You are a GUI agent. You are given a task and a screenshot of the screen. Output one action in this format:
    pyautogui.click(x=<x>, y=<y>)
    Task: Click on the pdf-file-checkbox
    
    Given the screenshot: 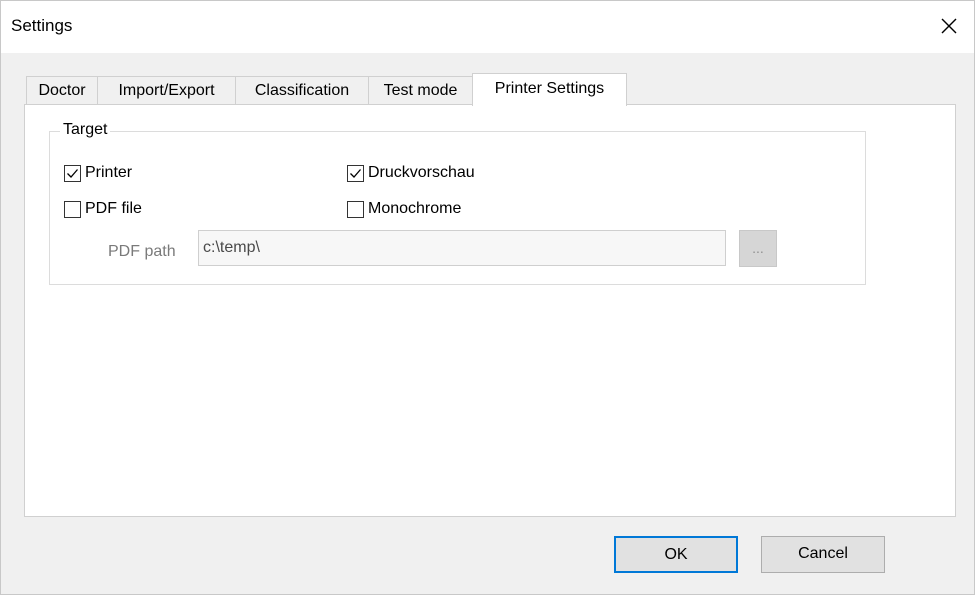 What is the action you would take?
    pyautogui.click(x=72, y=209)
    